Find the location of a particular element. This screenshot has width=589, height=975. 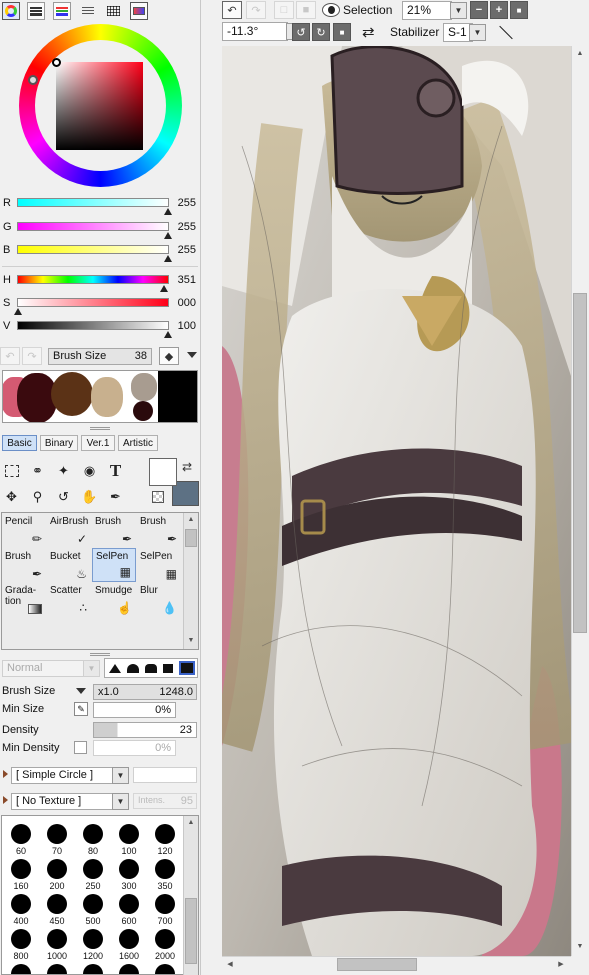

collapse-arrow-icon is located at coordinates (192, 355).